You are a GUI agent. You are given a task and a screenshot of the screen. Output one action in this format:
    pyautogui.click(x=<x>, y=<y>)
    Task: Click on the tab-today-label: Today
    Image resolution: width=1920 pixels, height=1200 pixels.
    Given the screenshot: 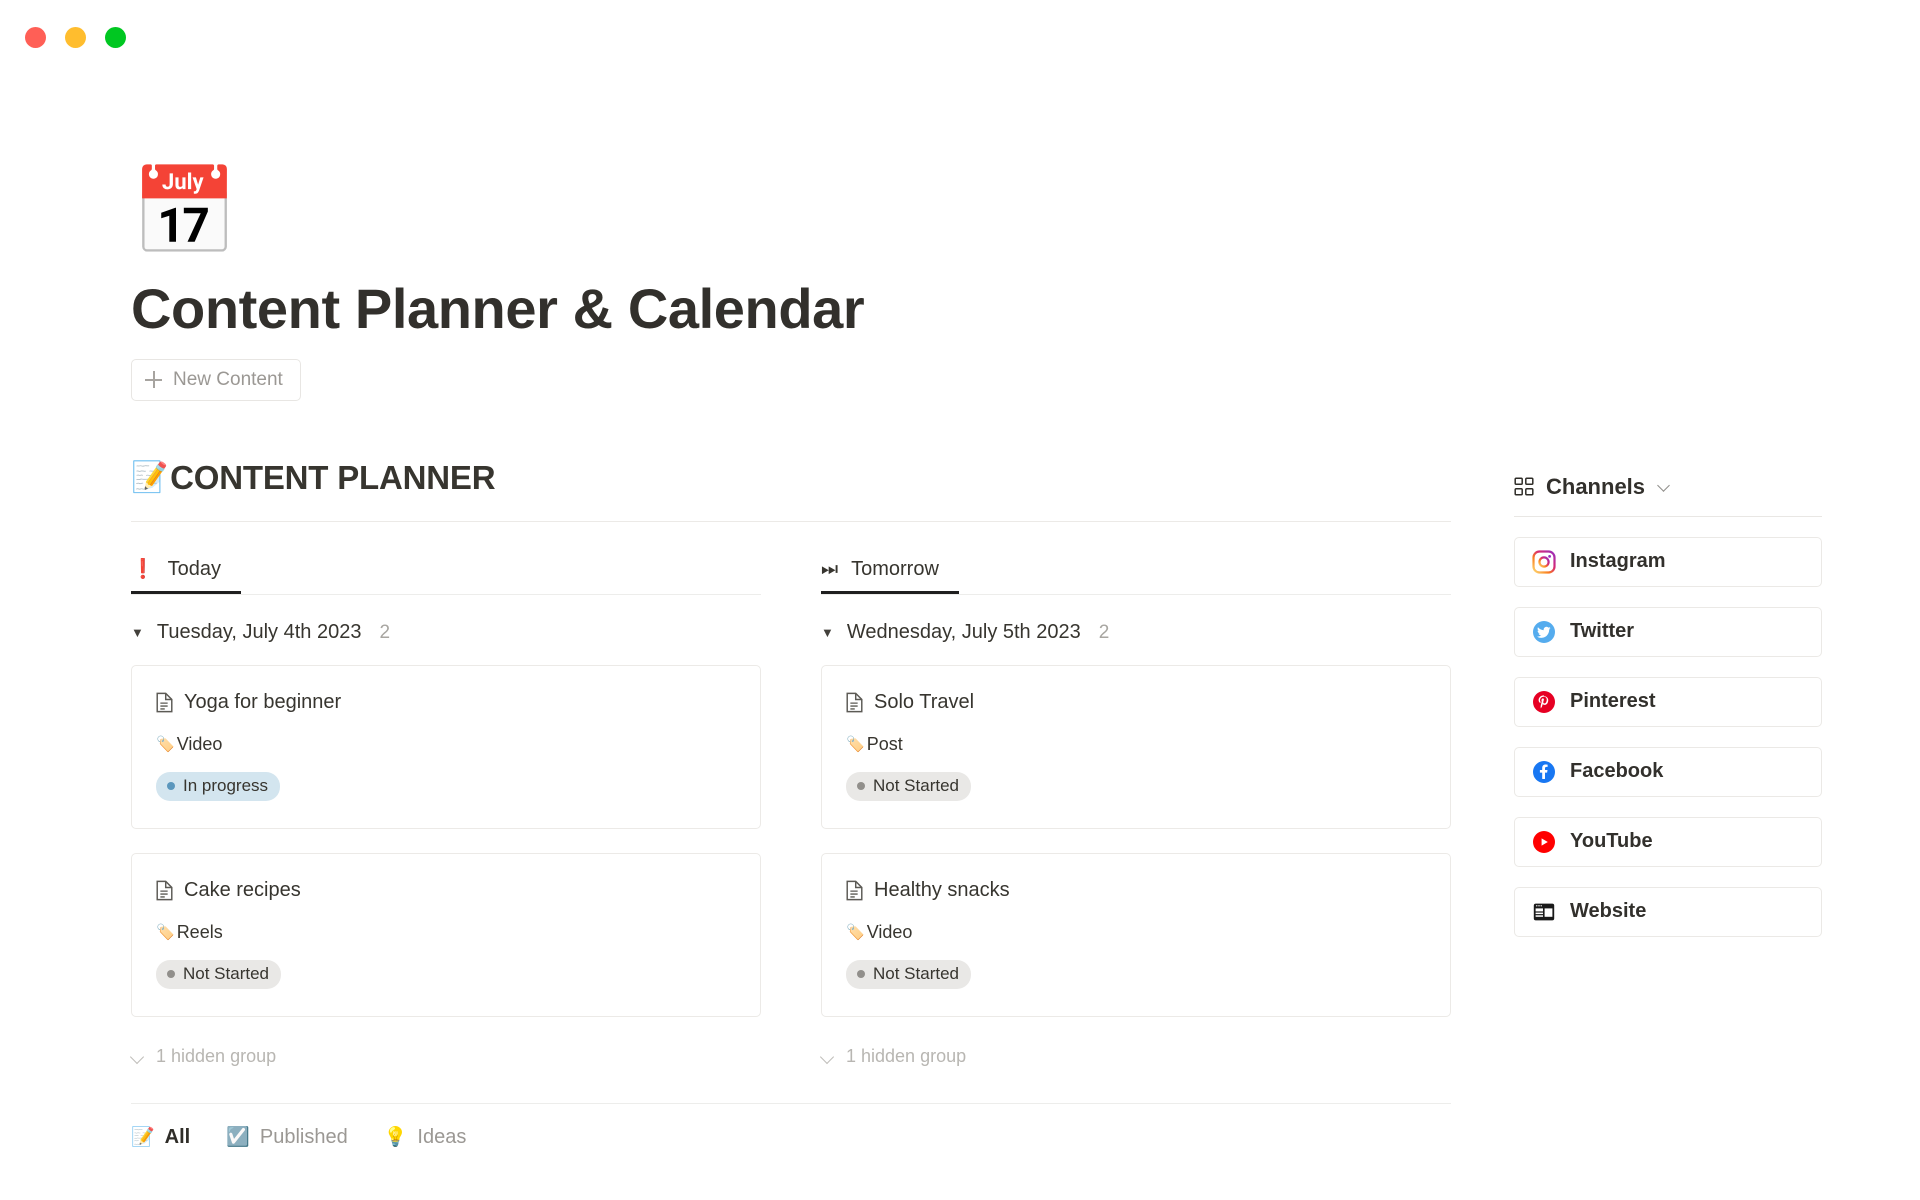 What is the action you would take?
    pyautogui.click(x=194, y=569)
    